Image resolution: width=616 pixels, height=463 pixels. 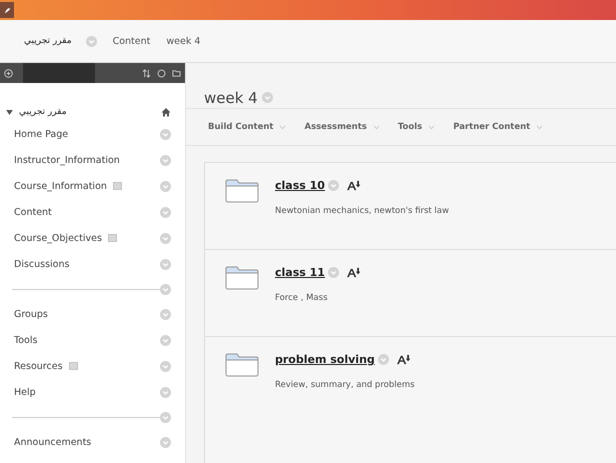 What do you see at coordinates (300, 272) in the screenshot?
I see `item-title-link: class 11` at bounding box center [300, 272].